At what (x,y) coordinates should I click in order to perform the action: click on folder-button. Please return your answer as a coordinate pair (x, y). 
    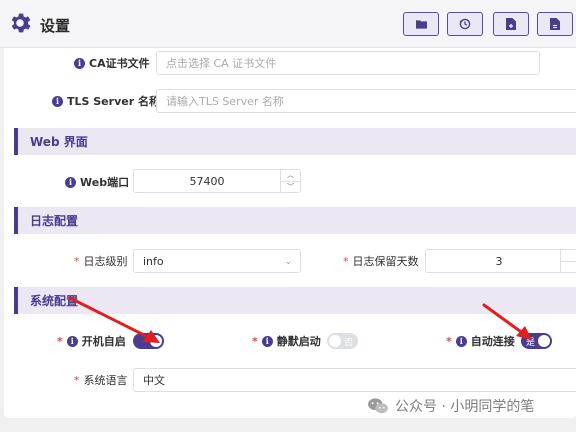
    Looking at the image, I should click on (421, 24).